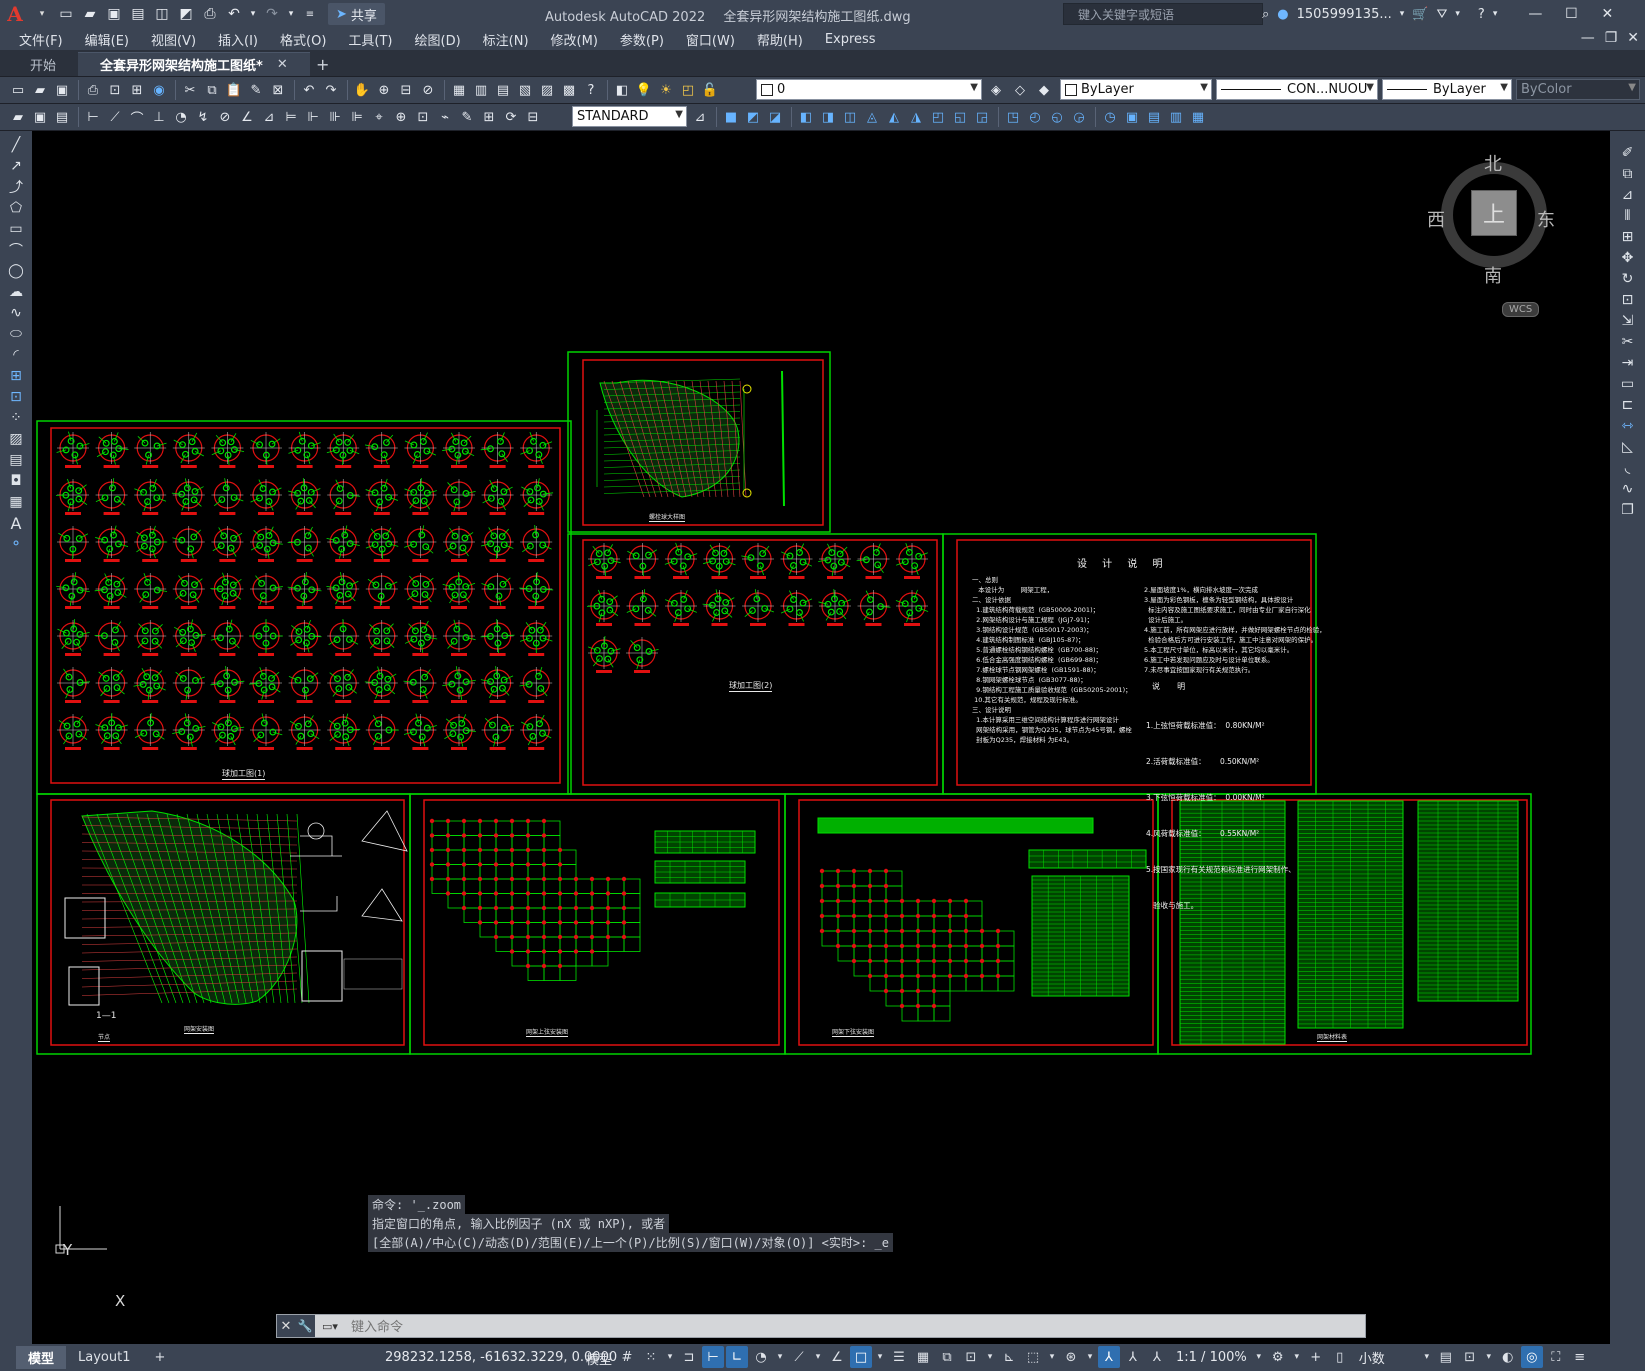 The height and width of the screenshot is (1371, 1645). Describe the element at coordinates (689, 1357) in the screenshot. I see `infer-constraints-icon: ⊐` at that location.